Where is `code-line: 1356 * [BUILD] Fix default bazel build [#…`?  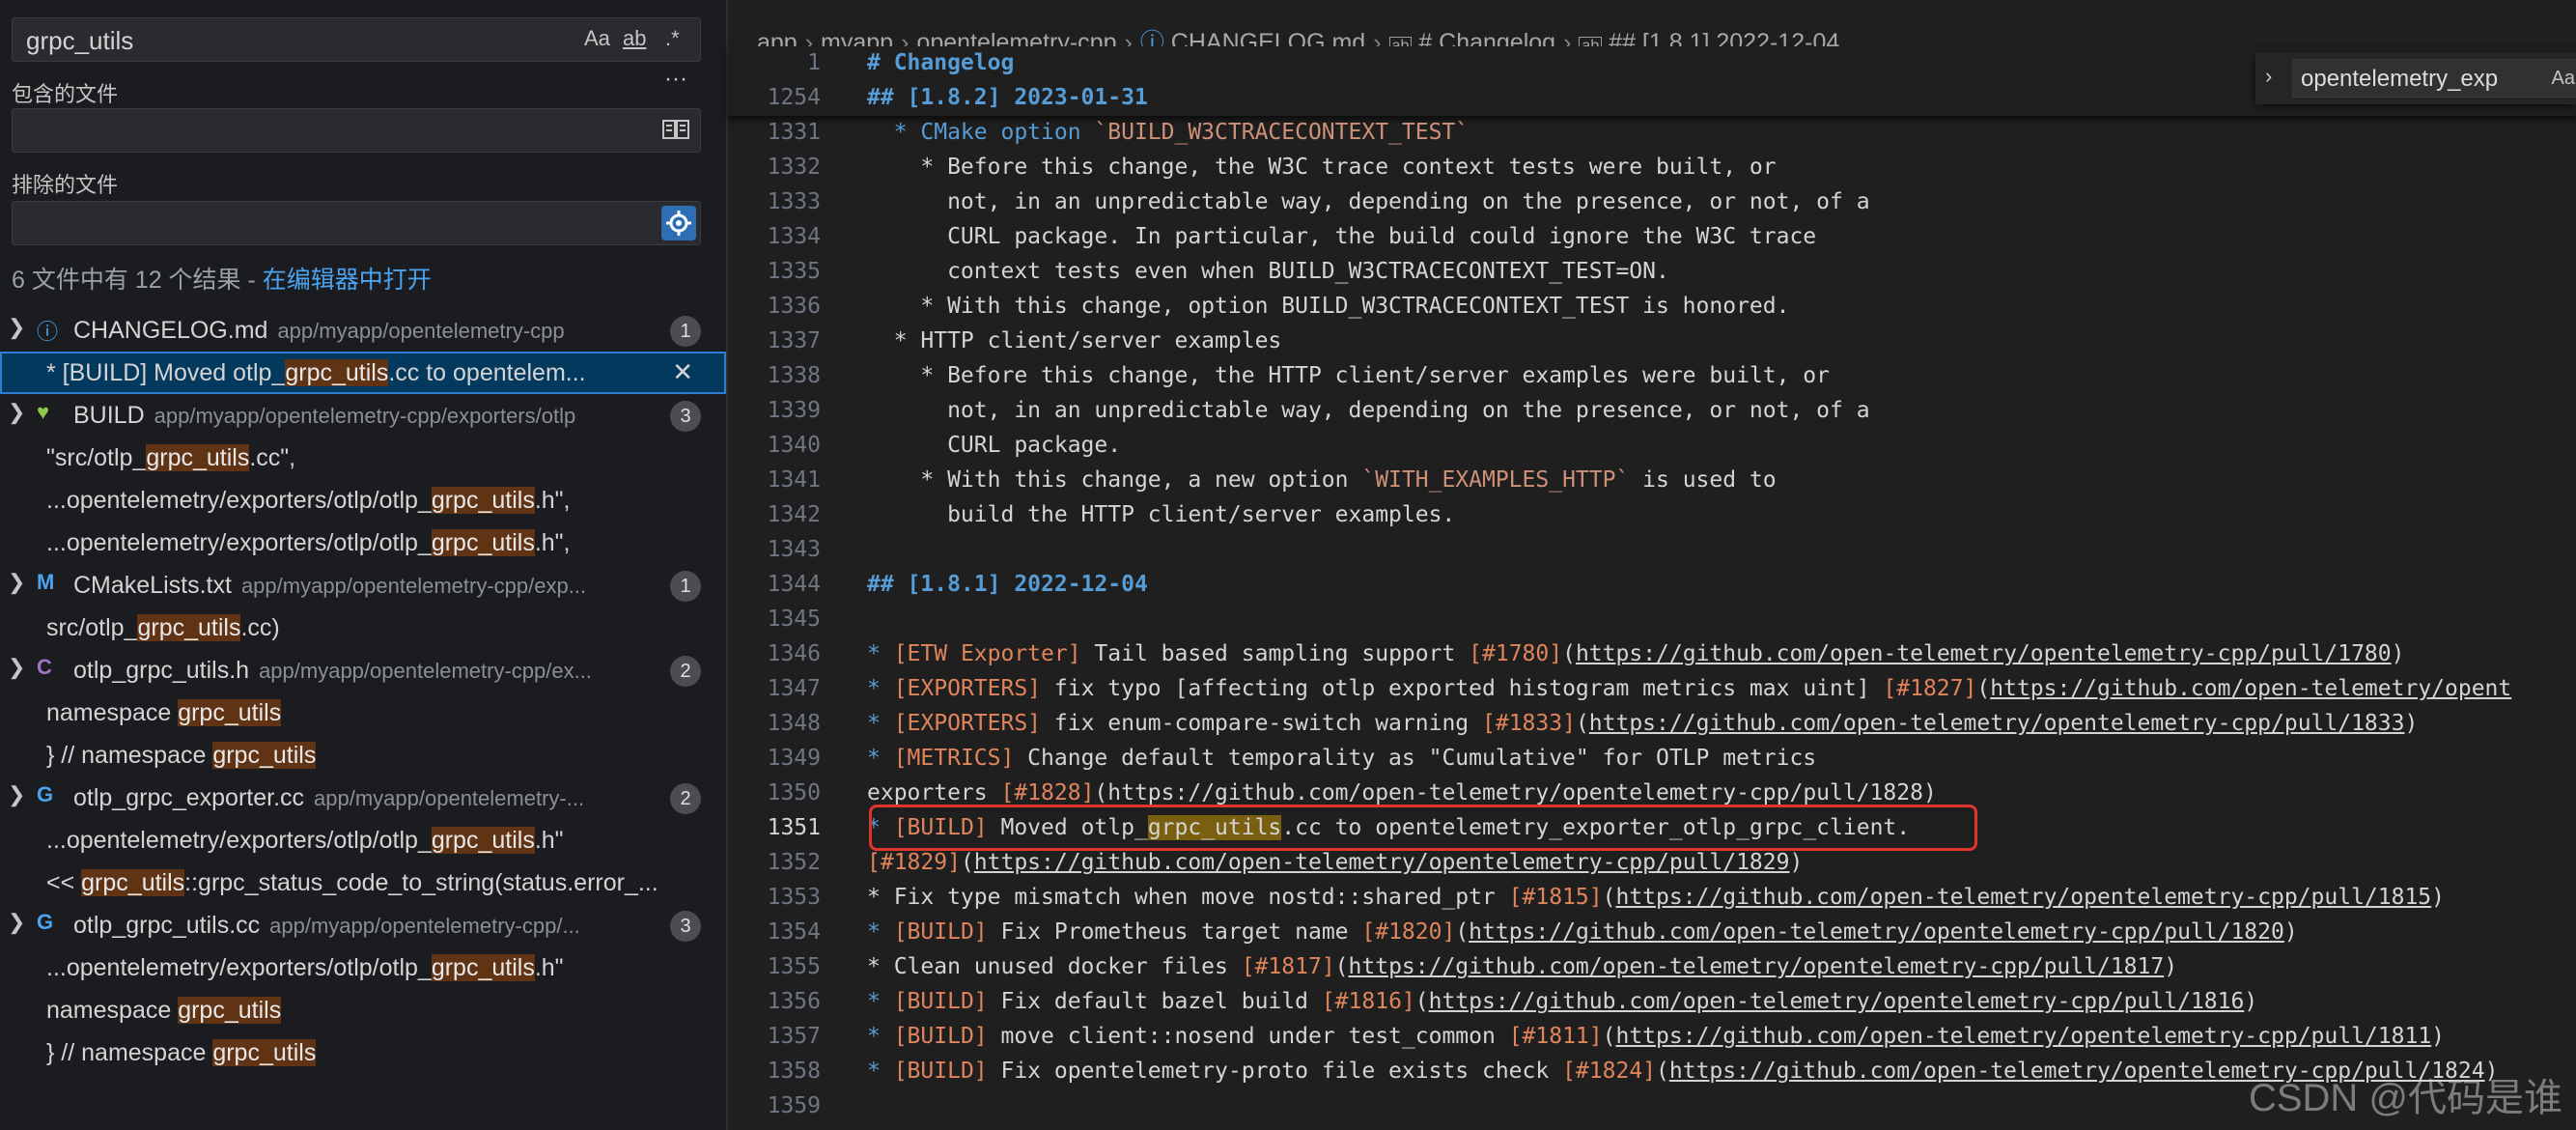
code-line: 1356 * [BUILD] Fix default bazel build [#… is located at coordinates (1652, 1003).